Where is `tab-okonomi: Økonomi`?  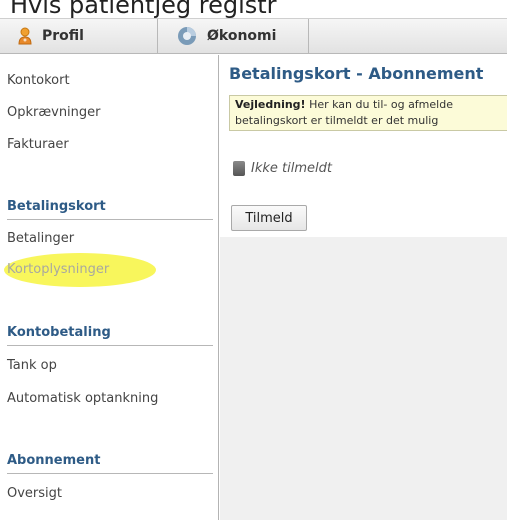
tab-okonomi: Økonomi is located at coordinates (234, 36).